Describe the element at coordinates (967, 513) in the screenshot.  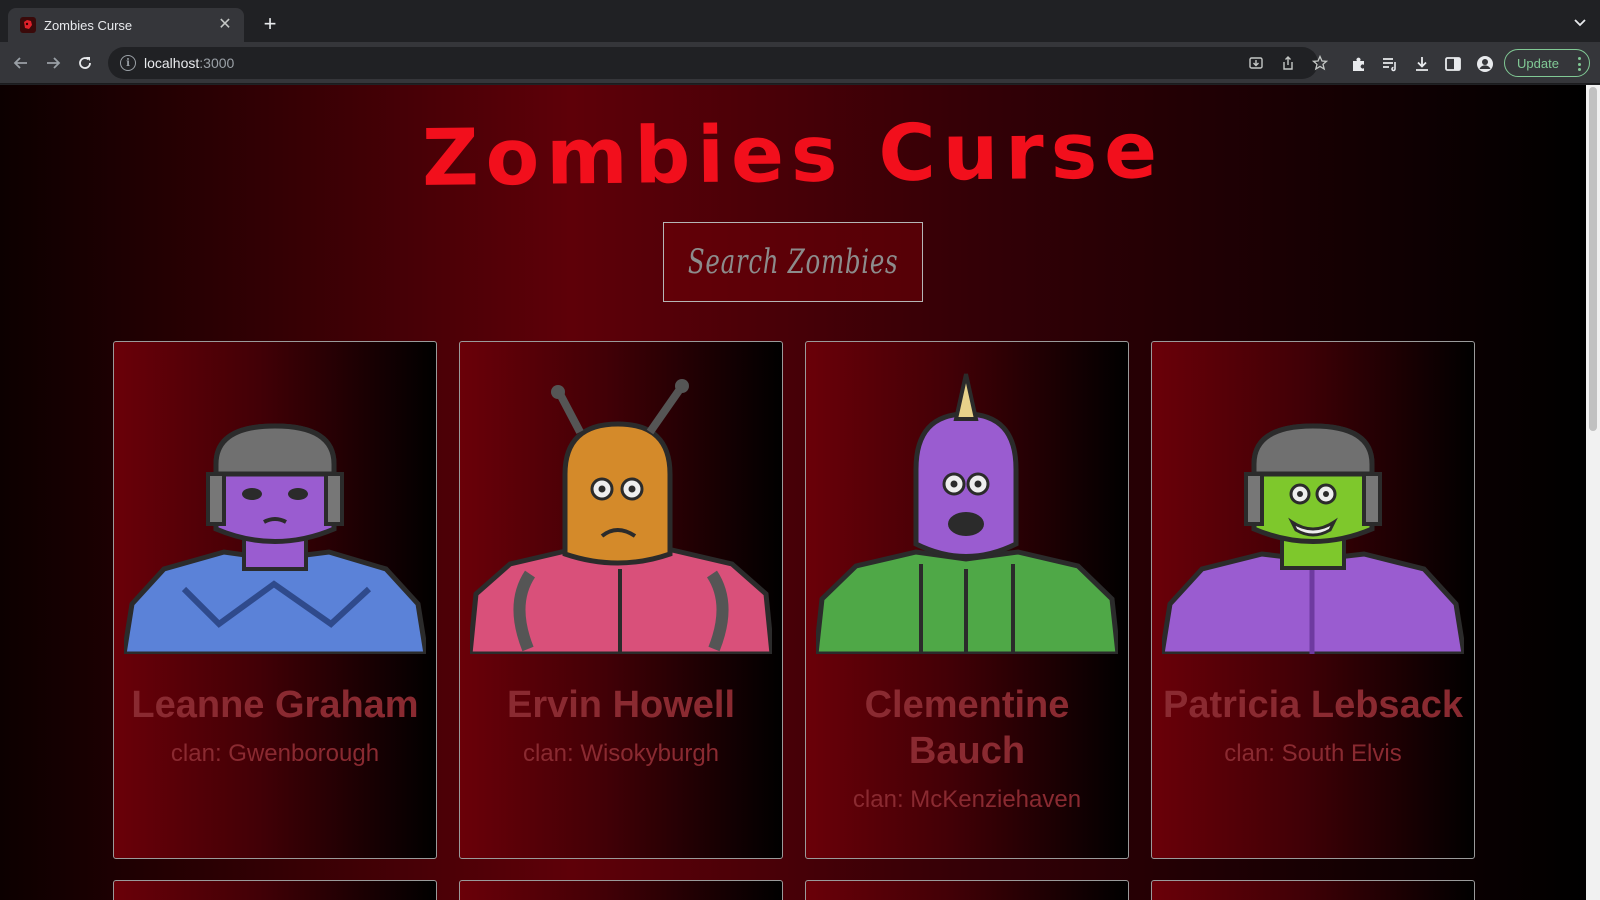
I see `zombie-portrait-horned` at that location.